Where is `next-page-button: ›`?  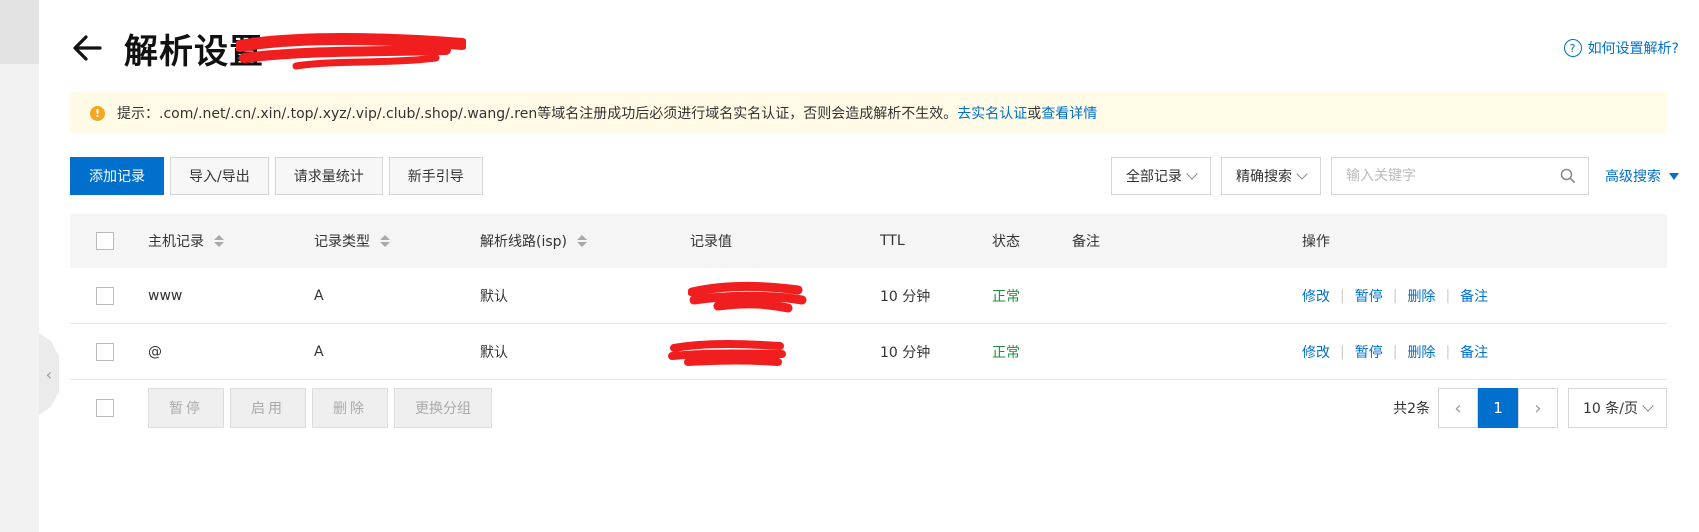
next-page-button: › is located at coordinates (1538, 408).